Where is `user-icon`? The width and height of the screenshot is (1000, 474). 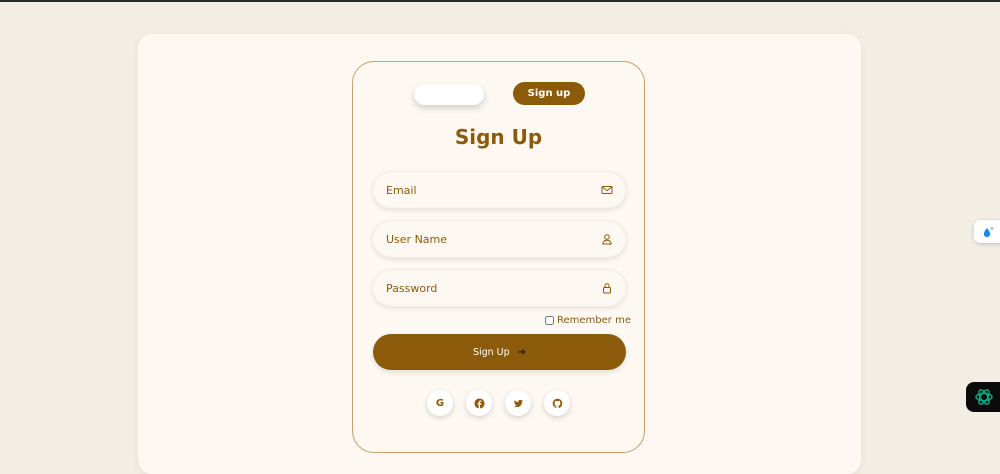 user-icon is located at coordinates (607, 239).